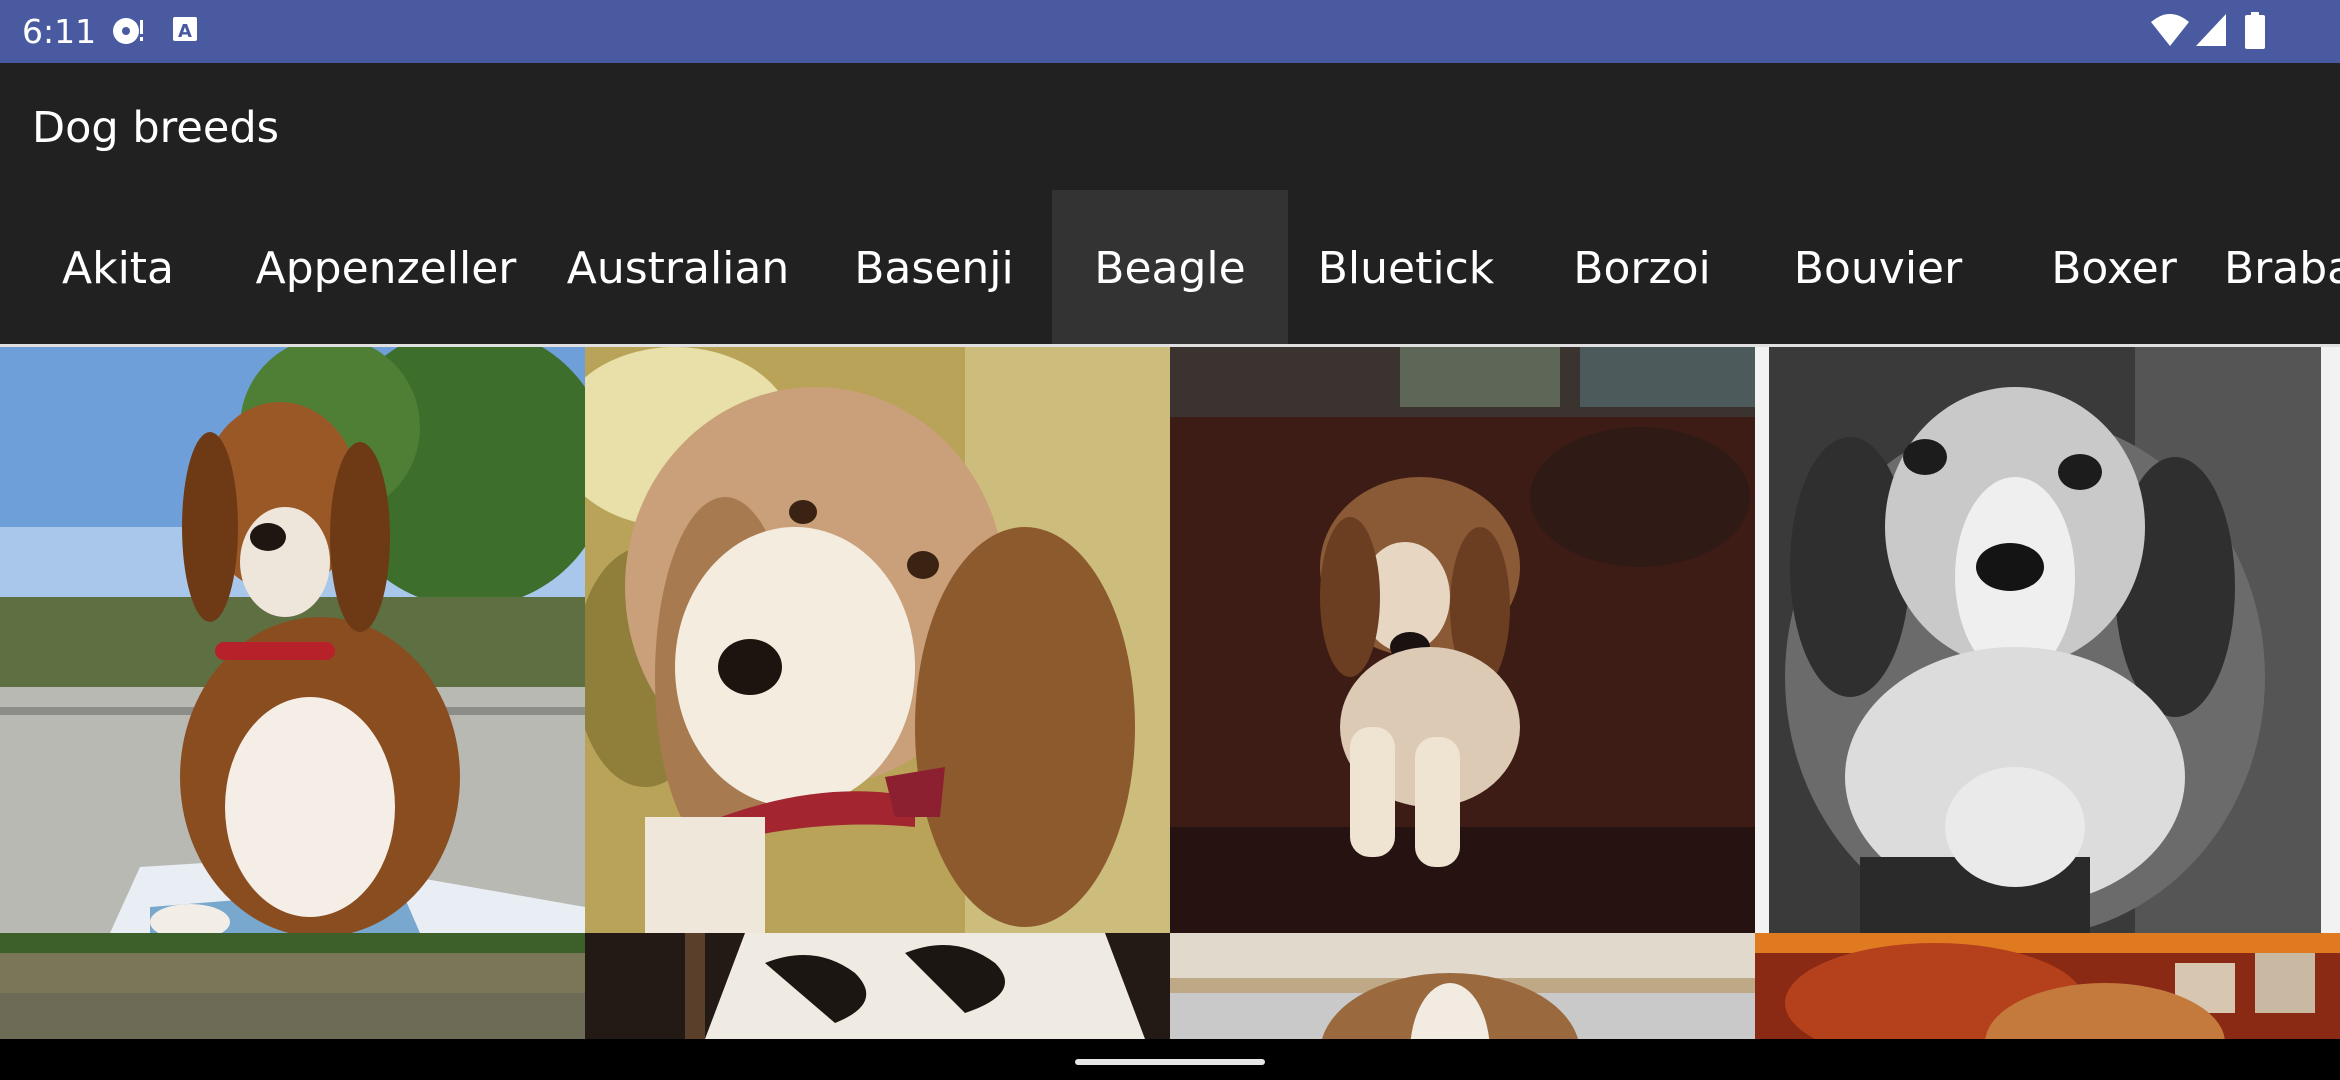 This screenshot has height=1080, width=2340. I want to click on wifi-icon, so click(2170, 32).